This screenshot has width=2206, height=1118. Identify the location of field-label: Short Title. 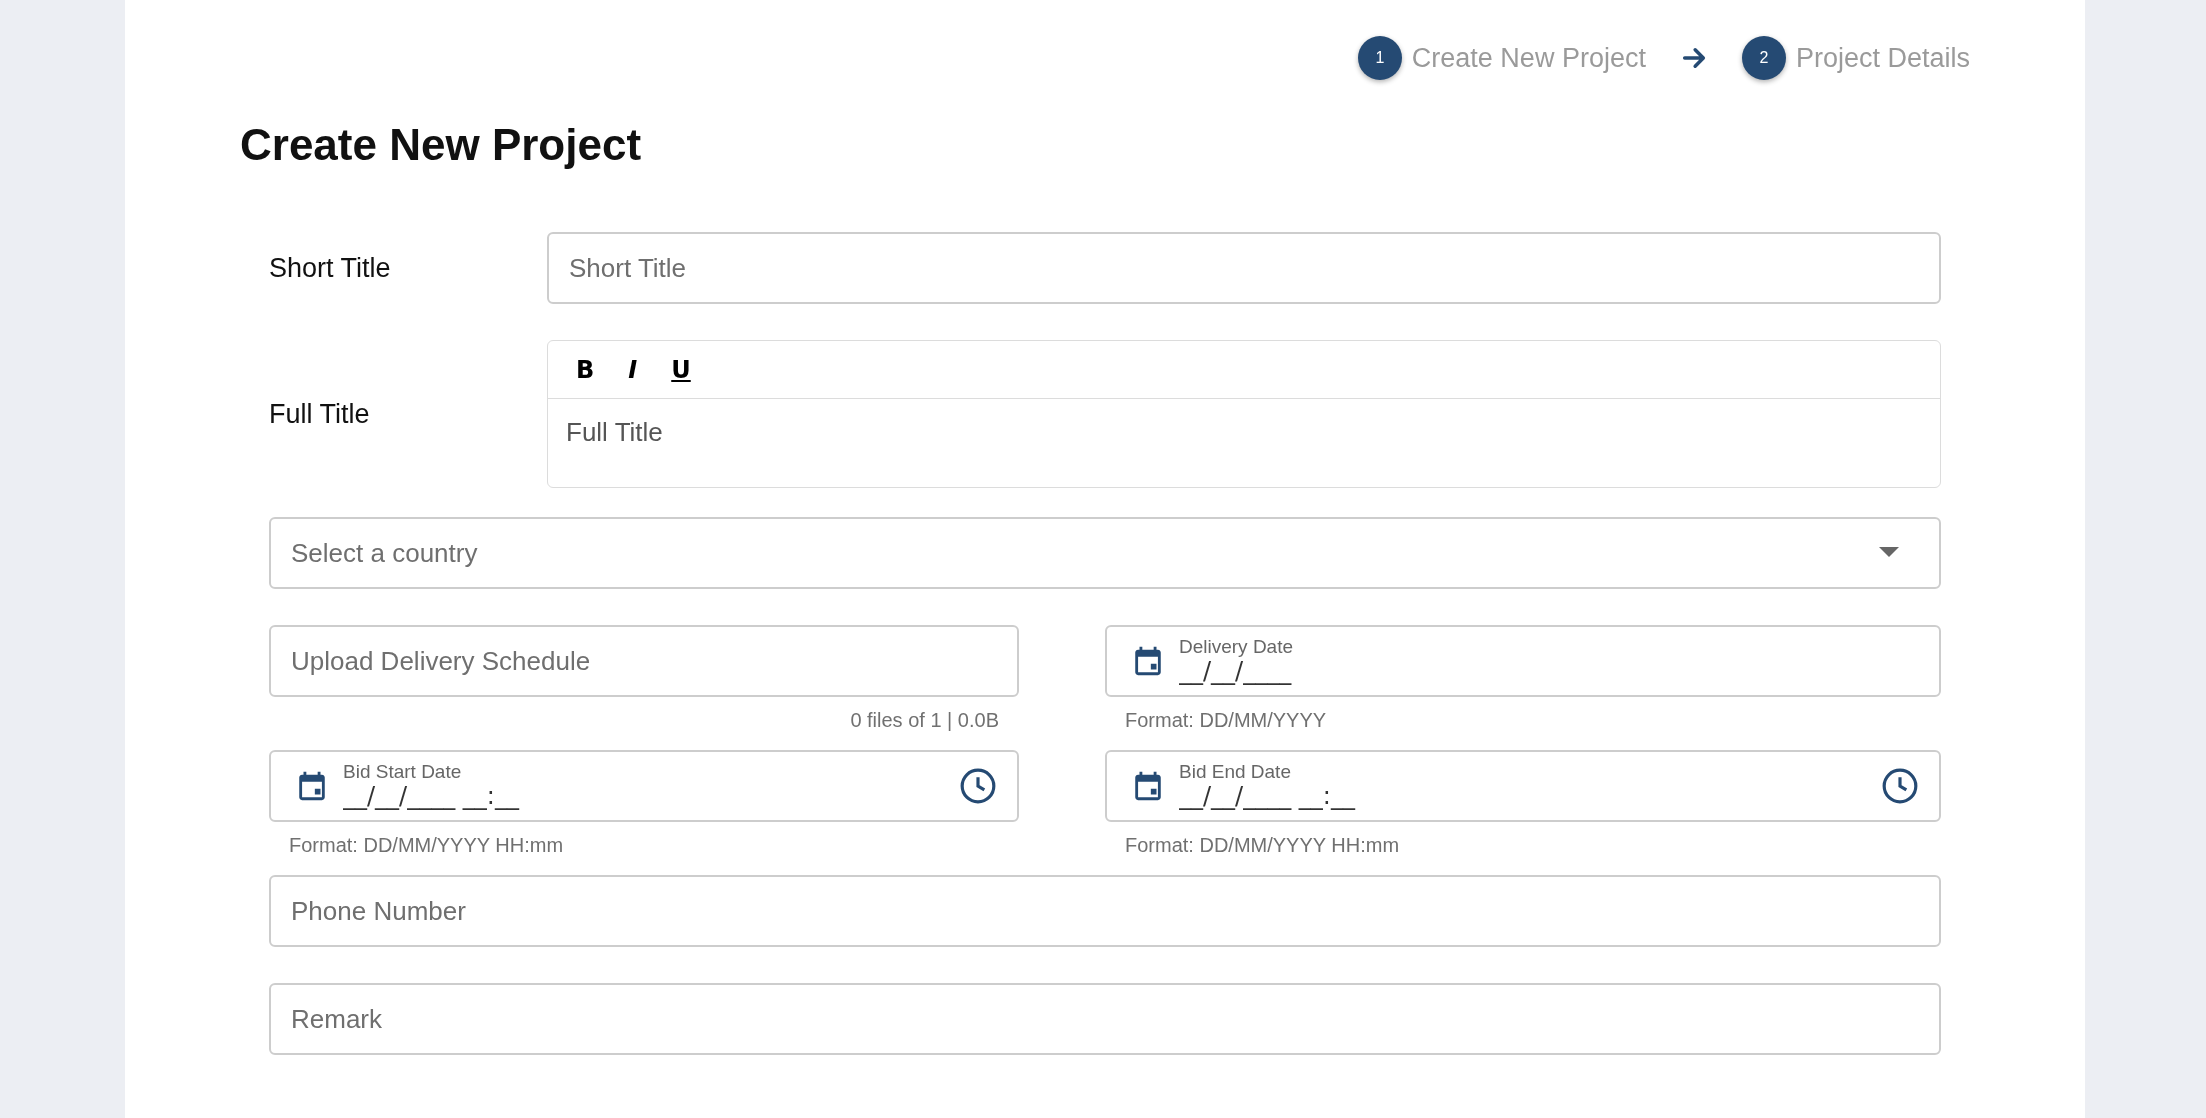
(330, 268).